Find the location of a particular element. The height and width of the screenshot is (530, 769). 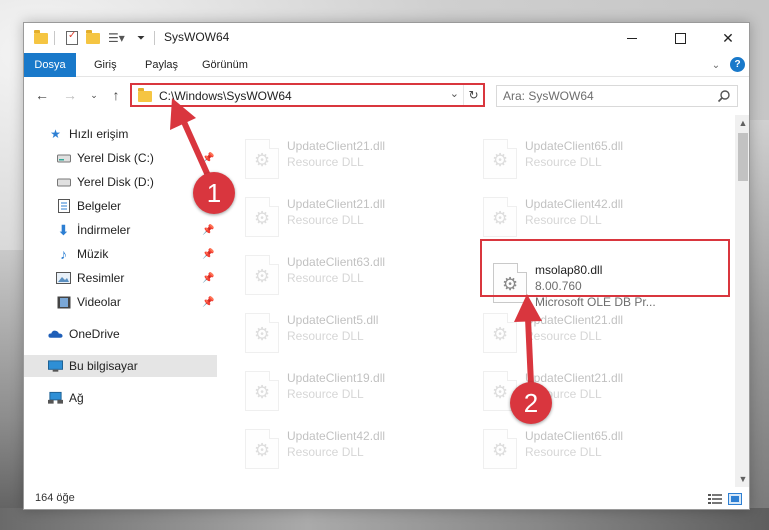

address-folder-icon is located at coordinates (145, 95).